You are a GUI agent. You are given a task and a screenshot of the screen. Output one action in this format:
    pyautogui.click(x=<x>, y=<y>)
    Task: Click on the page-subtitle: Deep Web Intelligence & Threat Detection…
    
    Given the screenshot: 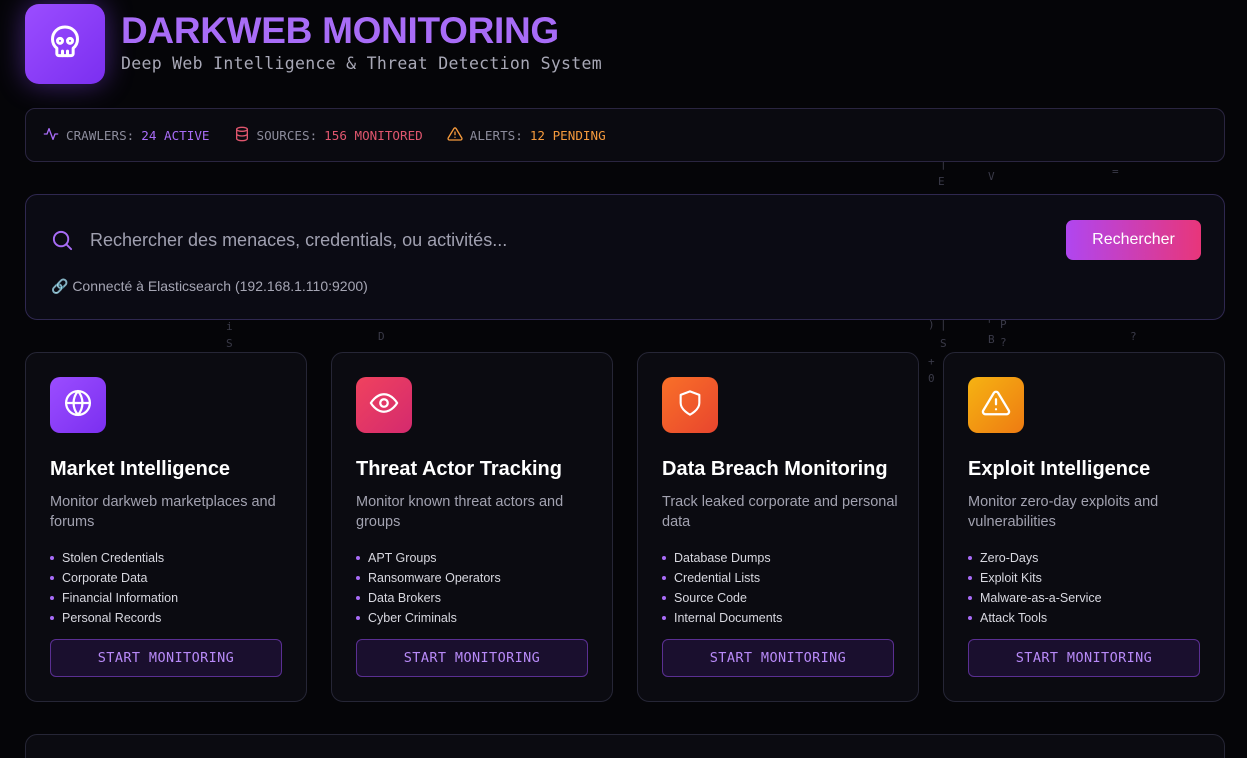 What is the action you would take?
    pyautogui.click(x=361, y=63)
    